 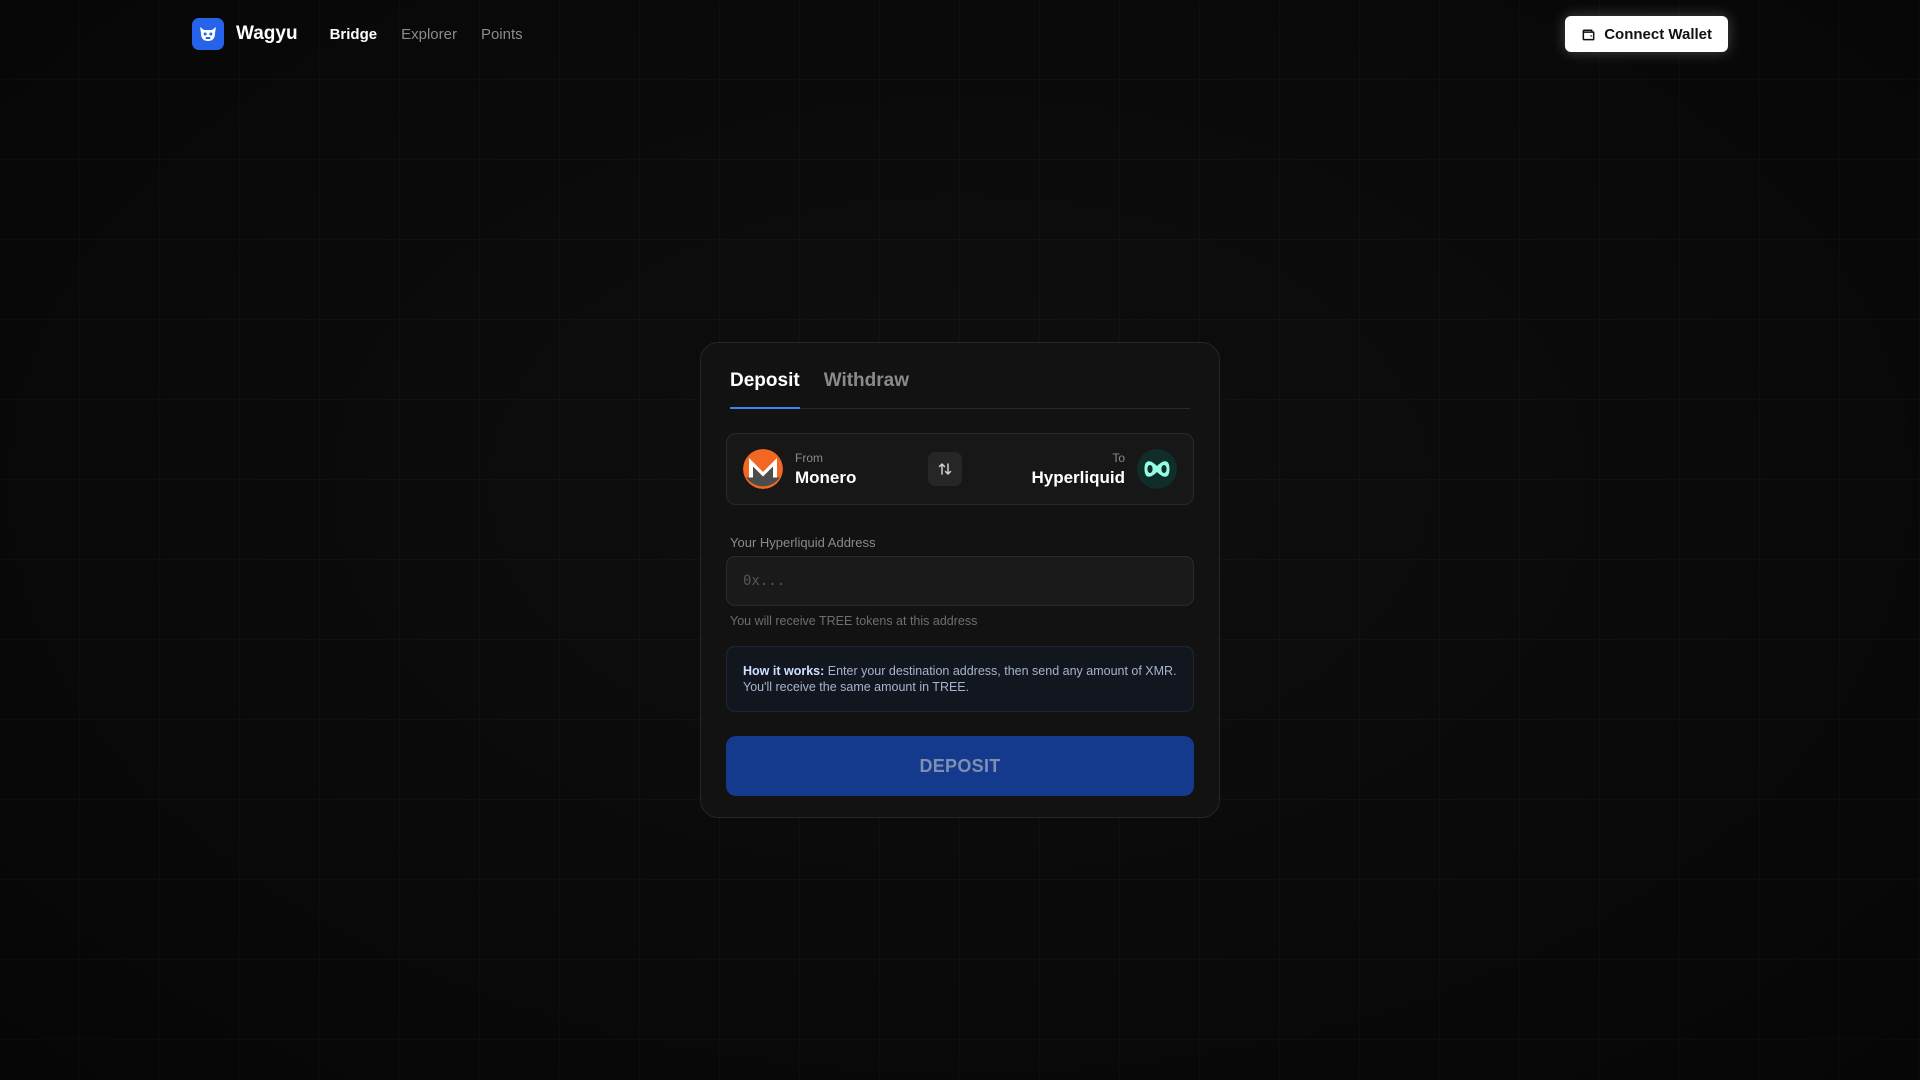 I want to click on from-chain-name: Monero, so click(x=826, y=477).